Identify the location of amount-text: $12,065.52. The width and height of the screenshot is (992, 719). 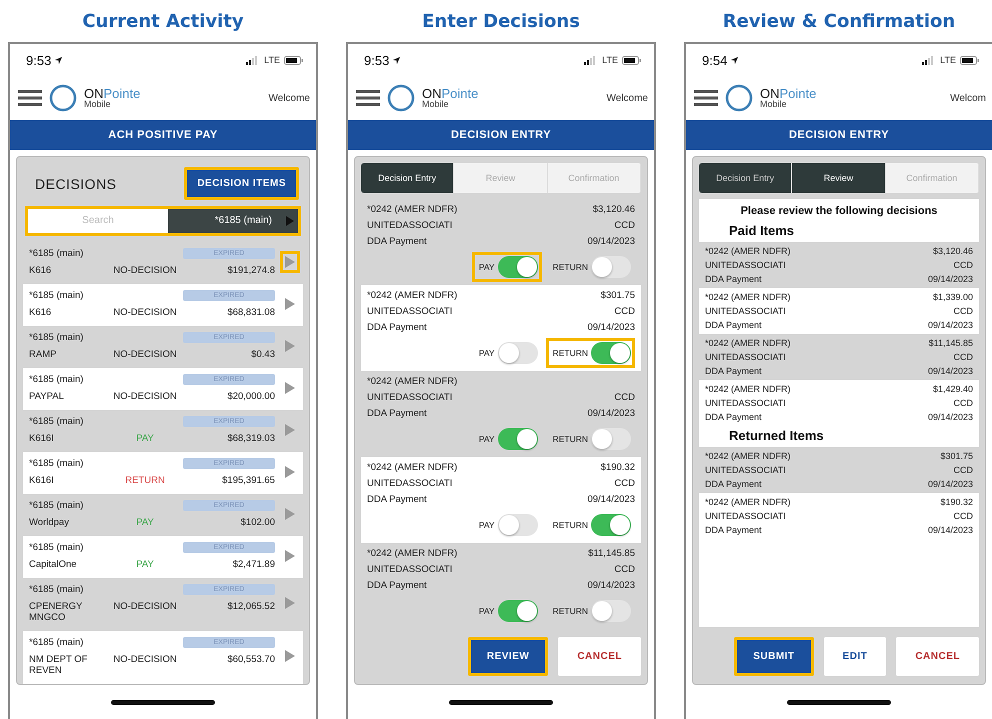
(250, 607).